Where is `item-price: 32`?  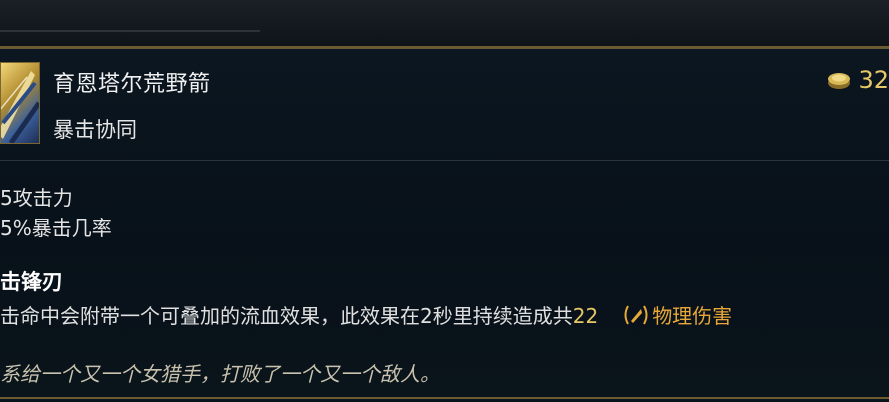
item-price: 32 is located at coordinates (857, 80).